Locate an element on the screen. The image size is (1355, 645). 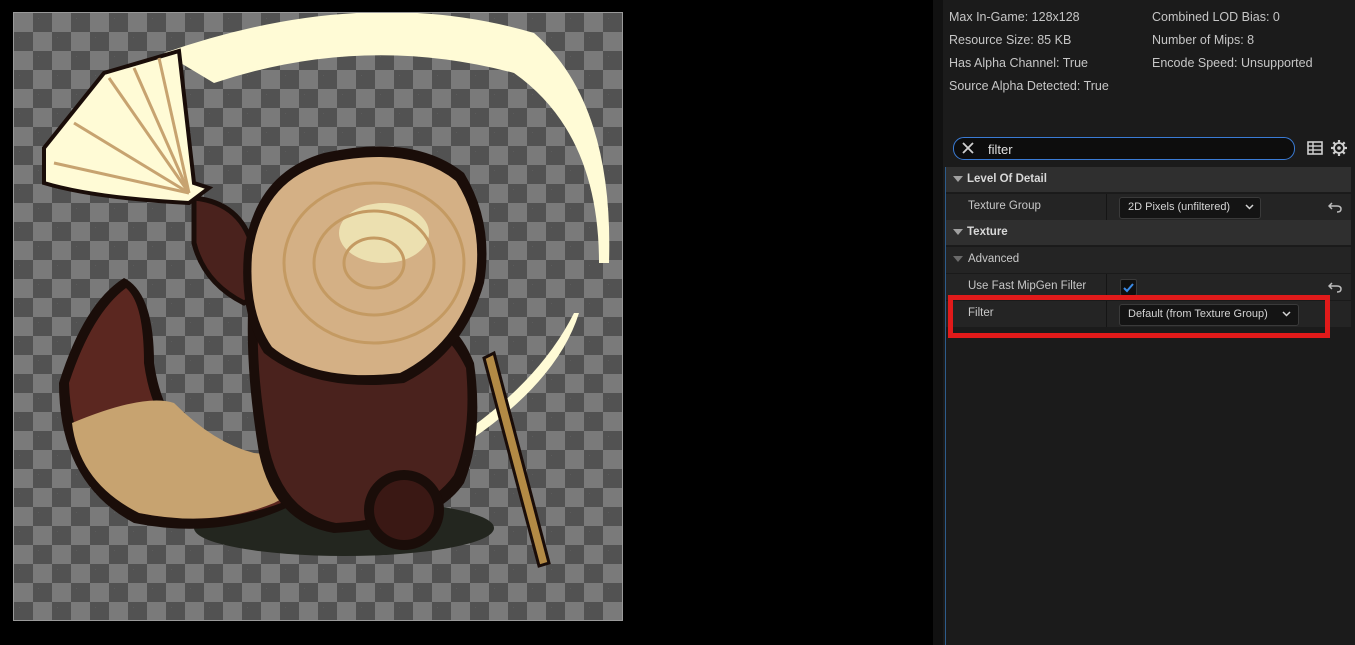
subcategory-label: Advanced is located at coordinates (994, 259).